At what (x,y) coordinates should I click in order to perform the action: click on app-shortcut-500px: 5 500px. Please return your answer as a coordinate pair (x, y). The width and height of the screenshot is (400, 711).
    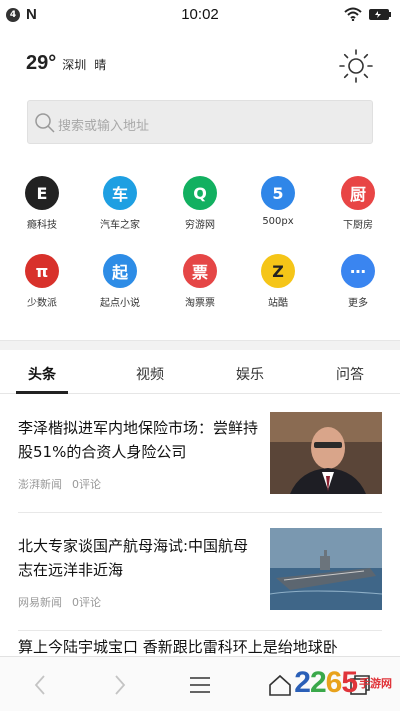
    Looking at the image, I should click on (278, 201).